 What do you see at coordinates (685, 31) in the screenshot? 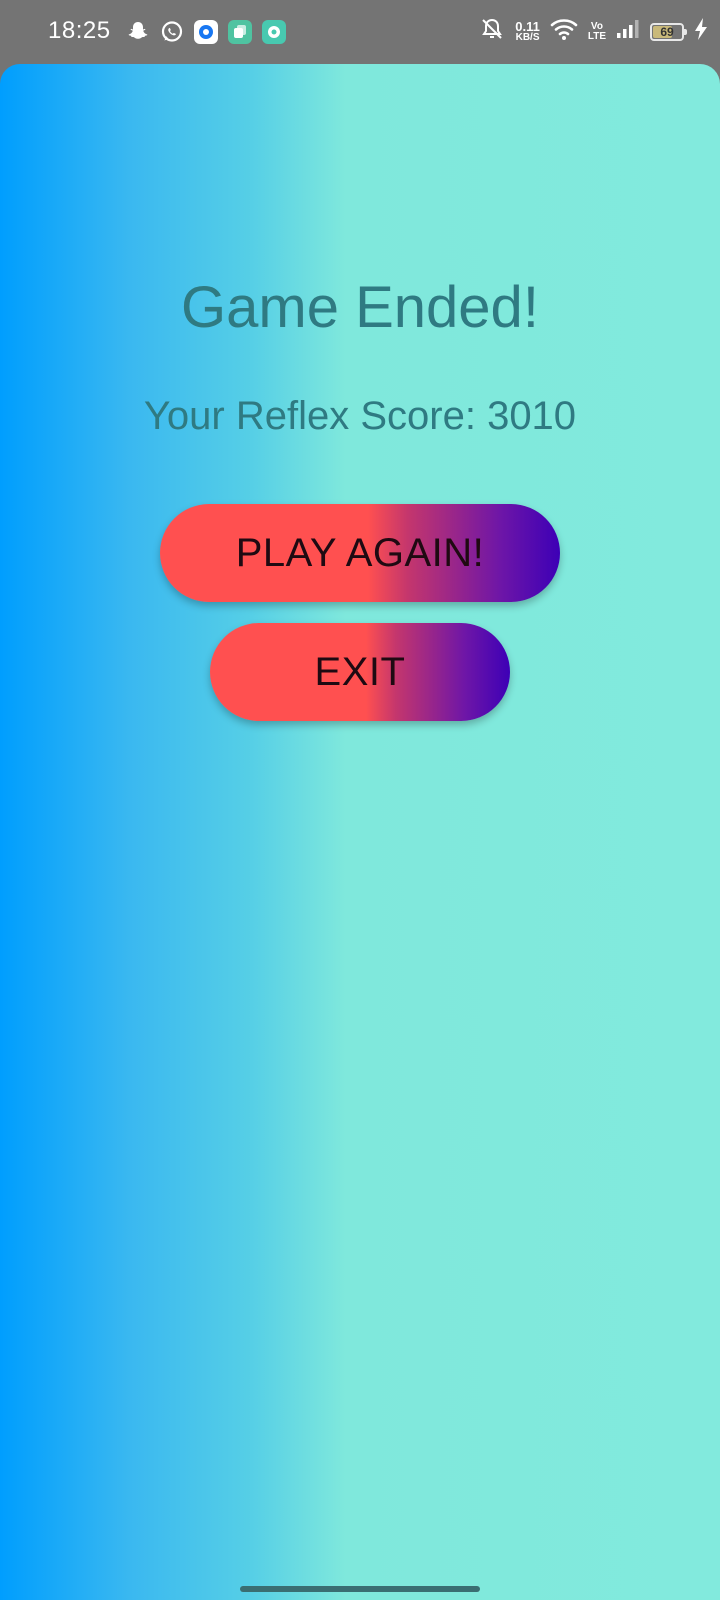
I see `battery-cap` at bounding box center [685, 31].